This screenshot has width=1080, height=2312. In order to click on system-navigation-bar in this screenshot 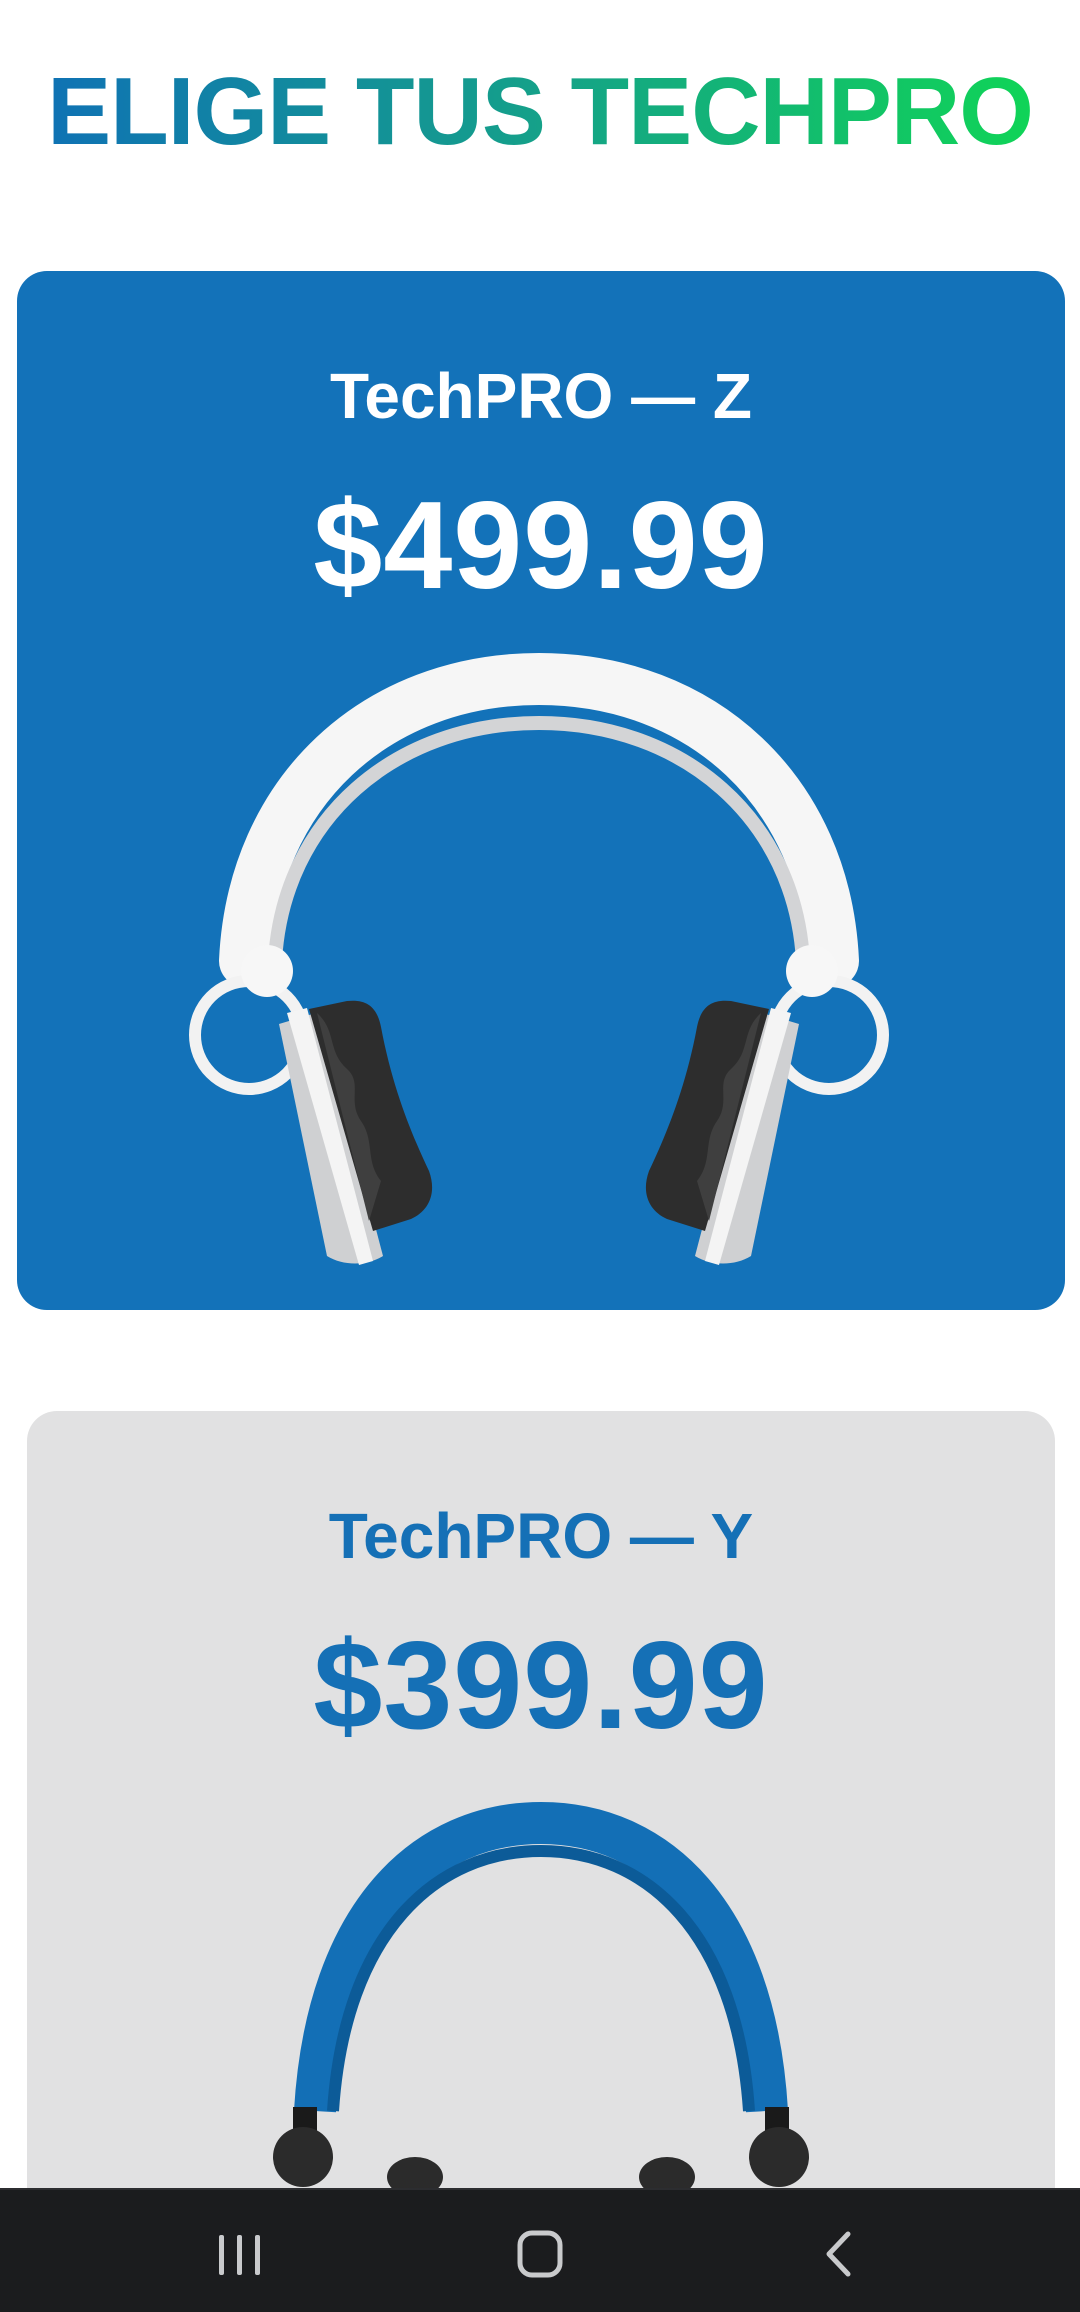, I will do `click(540, 2250)`.